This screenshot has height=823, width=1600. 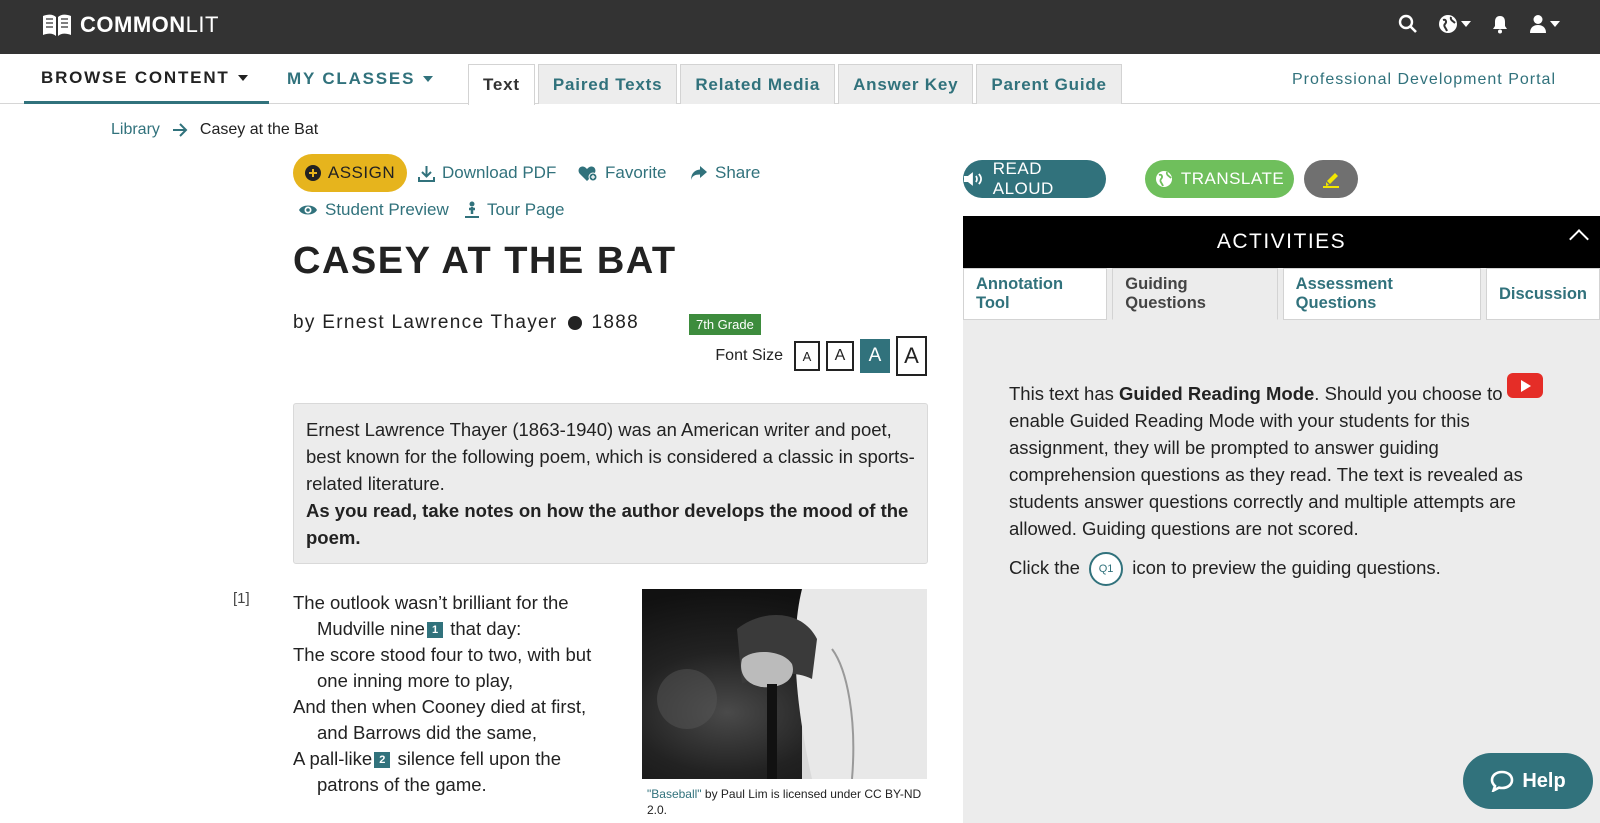 I want to click on assign-label: ASSIGN, so click(x=361, y=172).